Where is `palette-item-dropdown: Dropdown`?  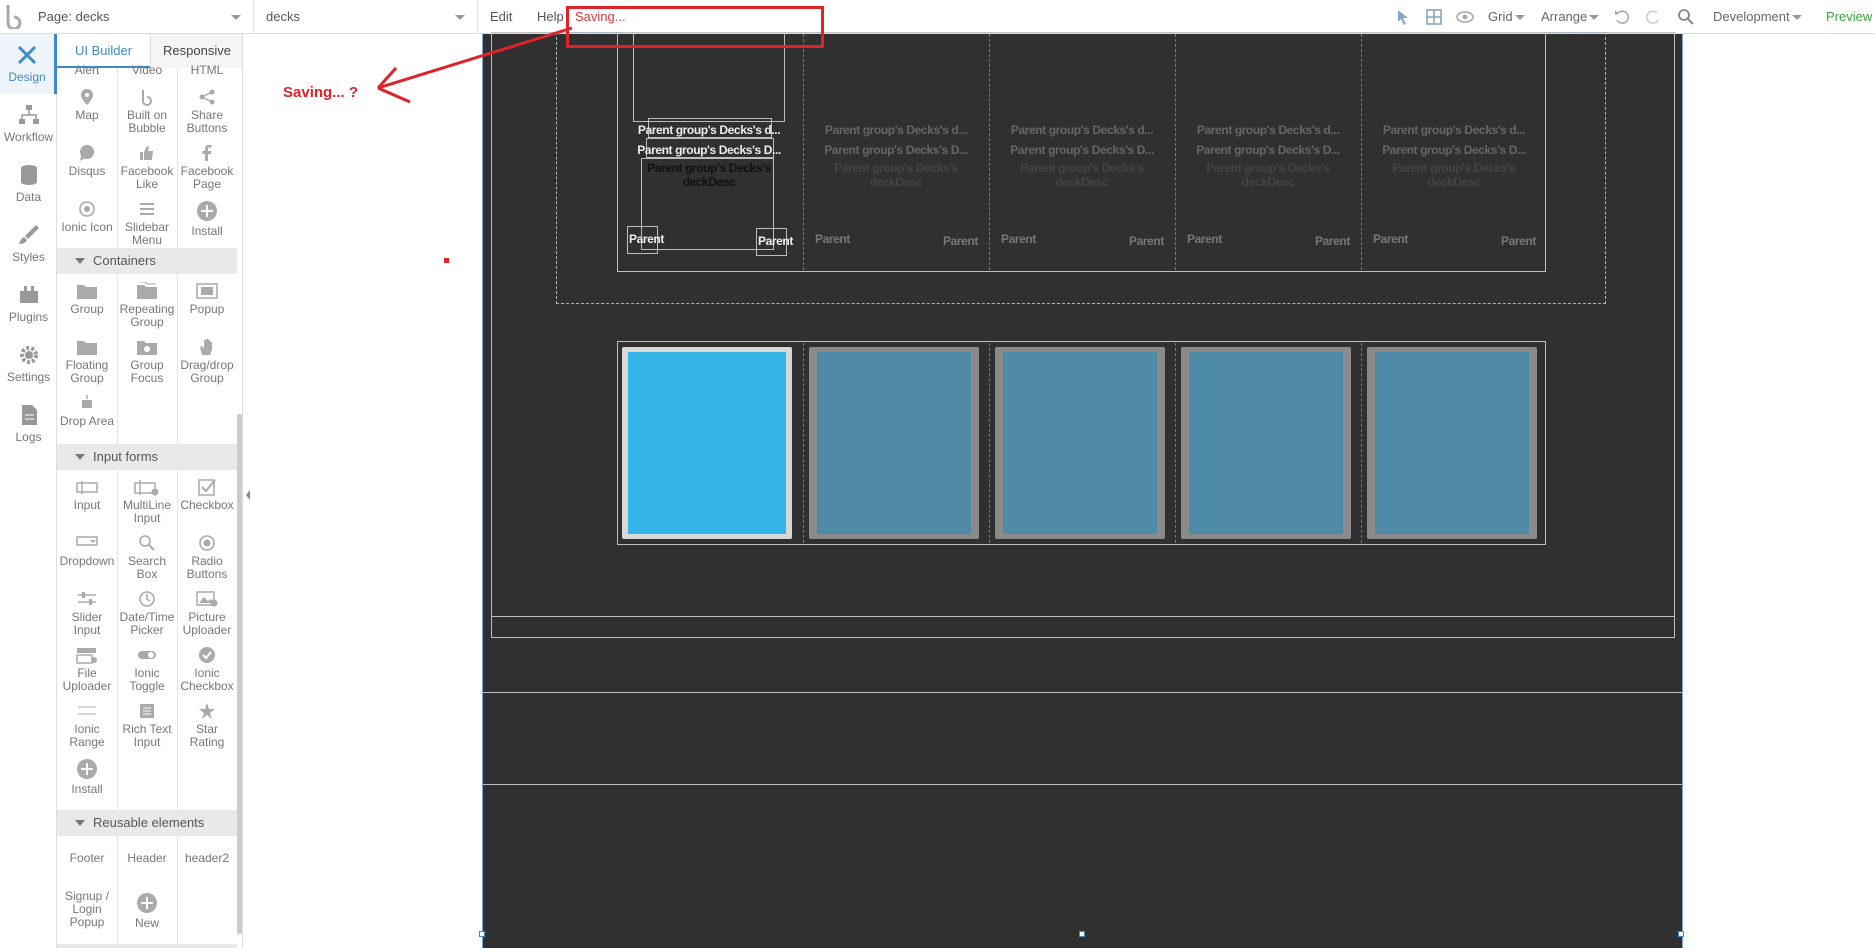 palette-item-dropdown: Dropdown is located at coordinates (87, 555).